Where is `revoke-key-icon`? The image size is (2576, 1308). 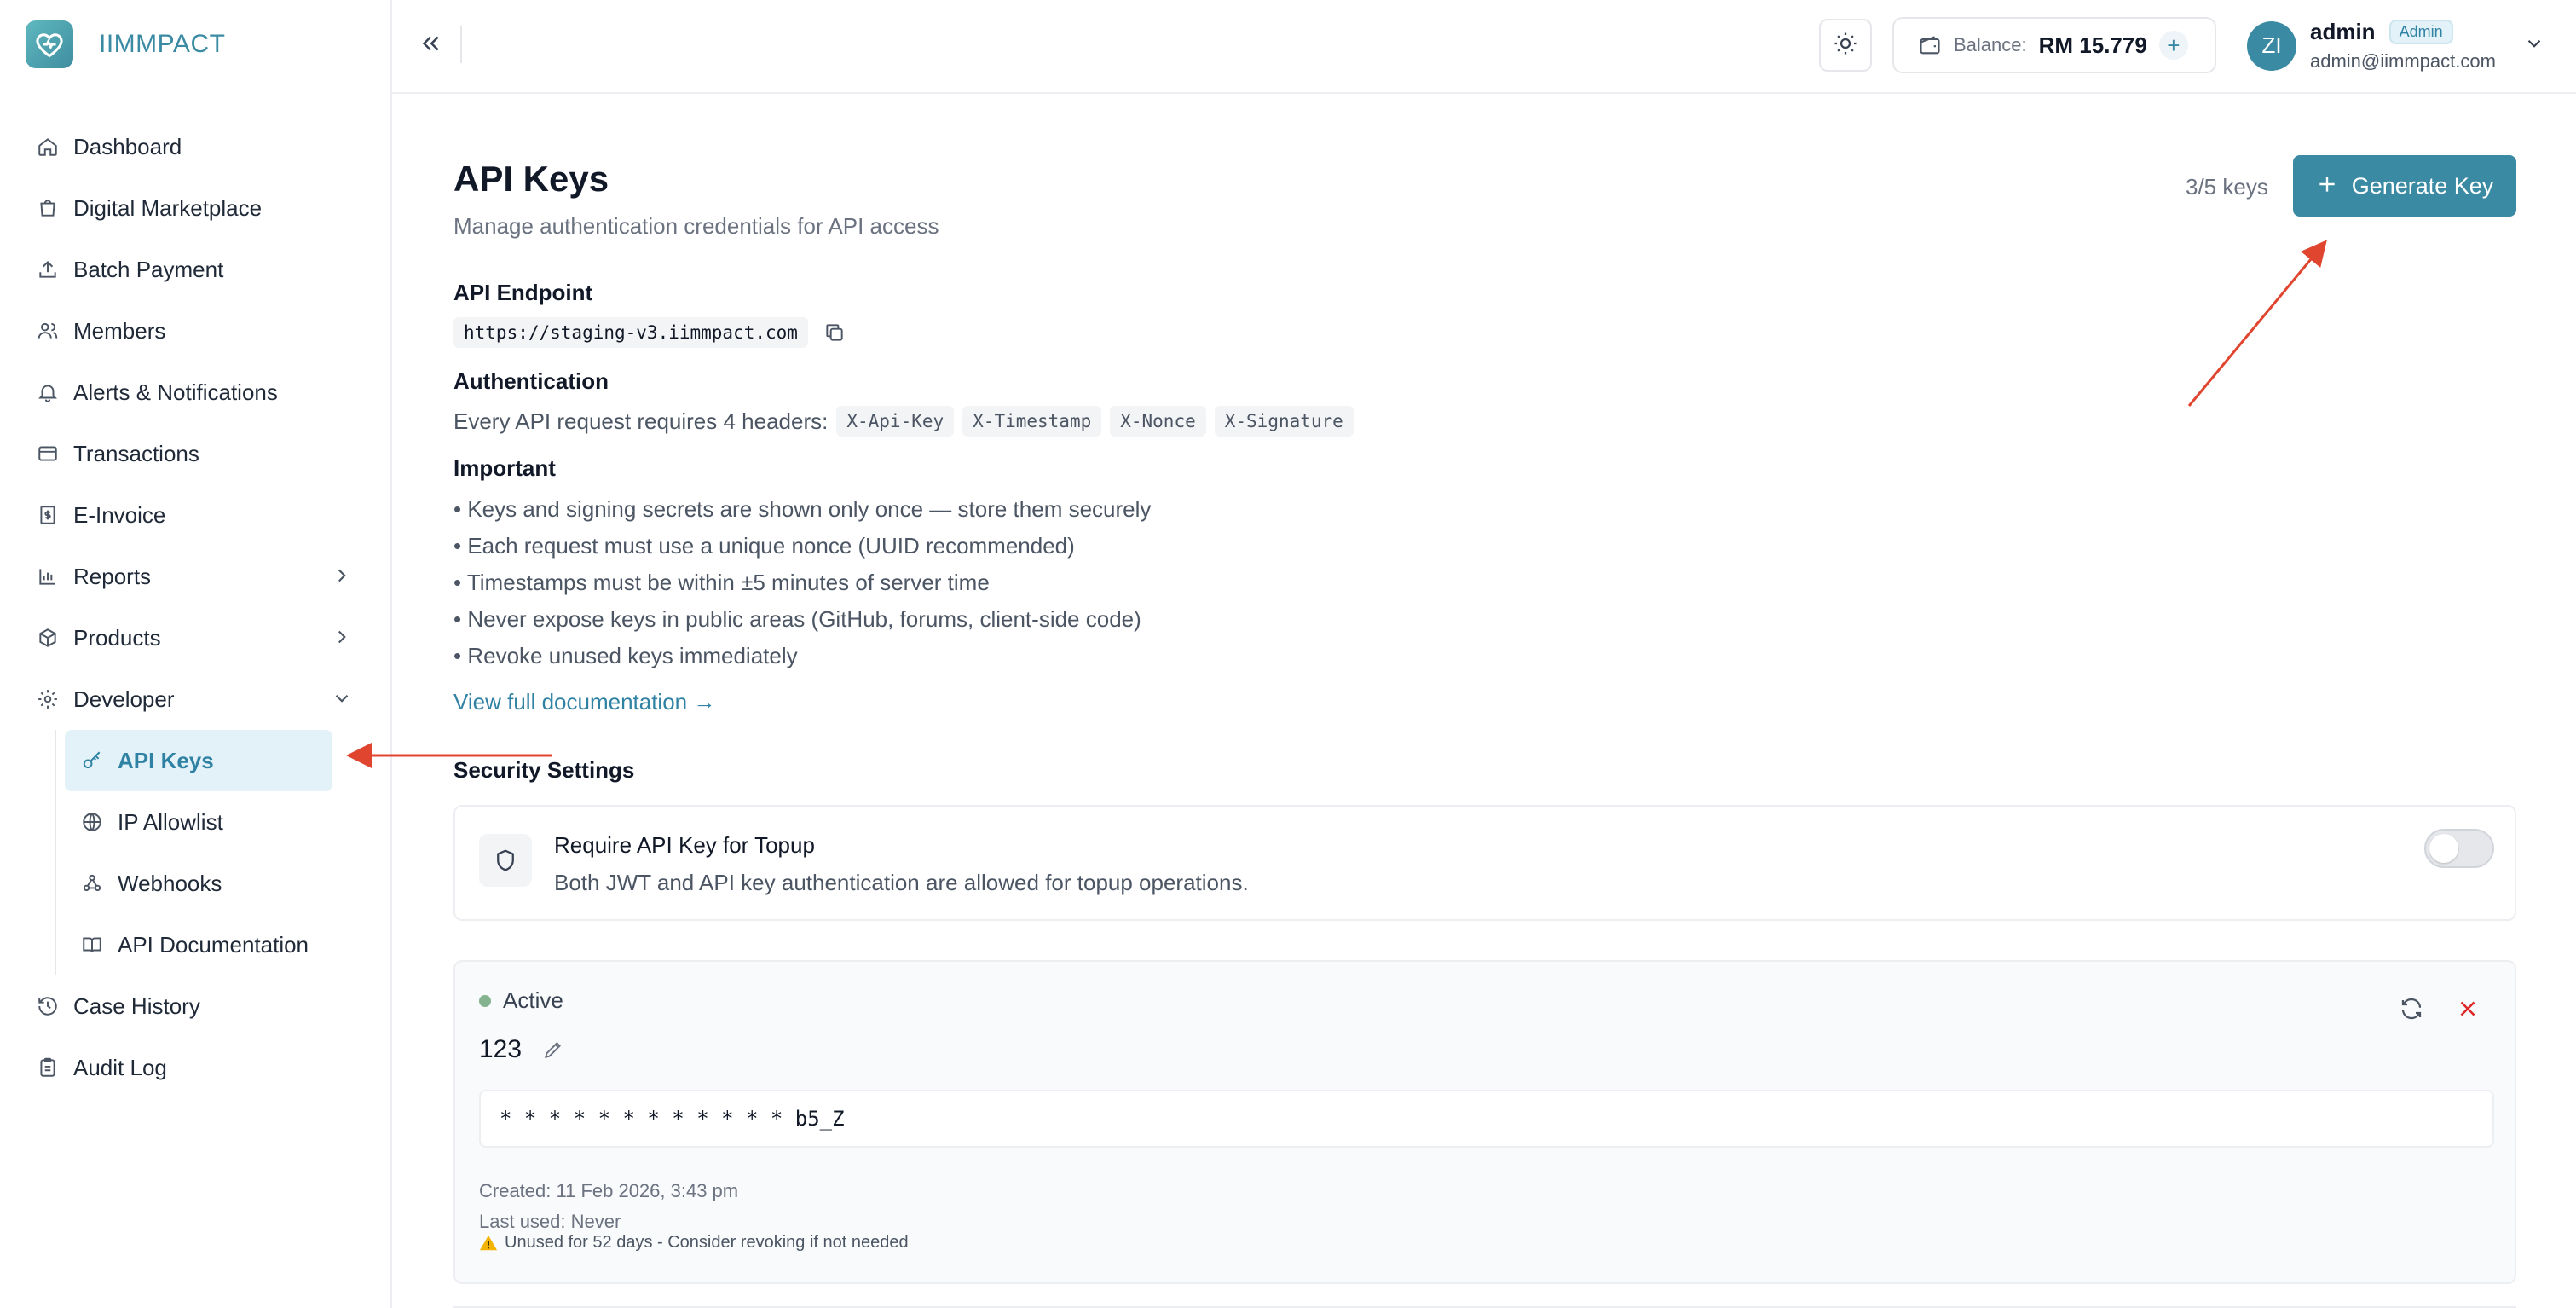
revoke-key-icon is located at coordinates (2468, 1009).